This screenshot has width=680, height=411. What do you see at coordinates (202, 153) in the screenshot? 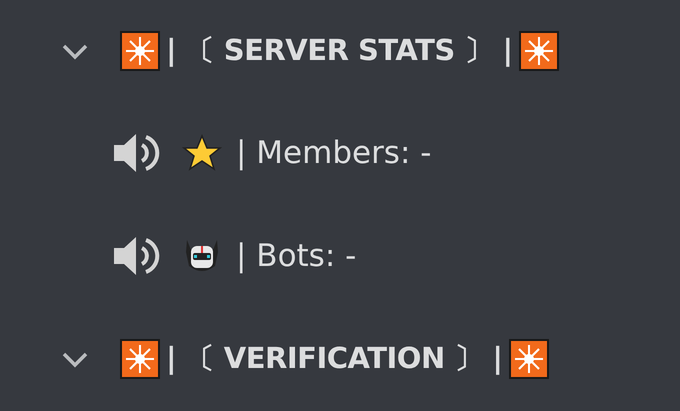
I see `star-icon` at bounding box center [202, 153].